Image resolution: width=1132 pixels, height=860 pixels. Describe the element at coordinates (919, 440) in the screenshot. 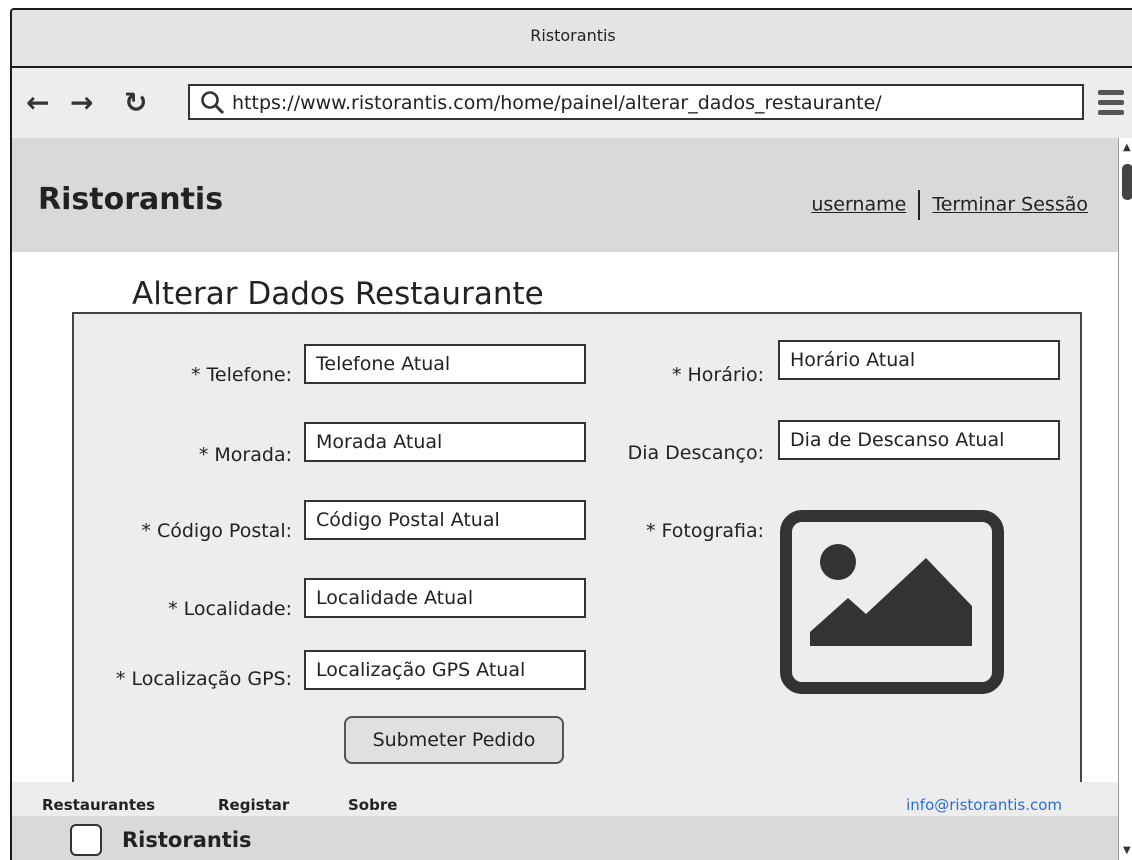

I see `descanso-input` at that location.